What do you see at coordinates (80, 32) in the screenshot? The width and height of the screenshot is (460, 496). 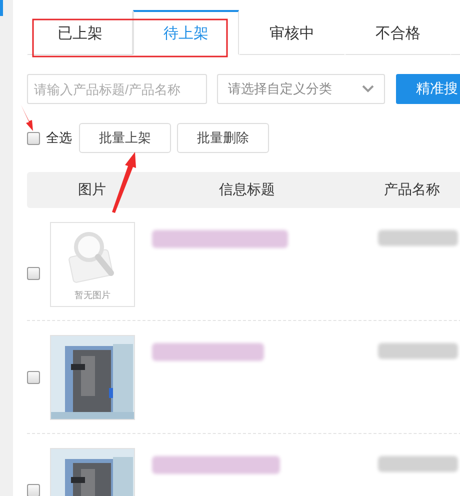 I see `tab: 已上架` at bounding box center [80, 32].